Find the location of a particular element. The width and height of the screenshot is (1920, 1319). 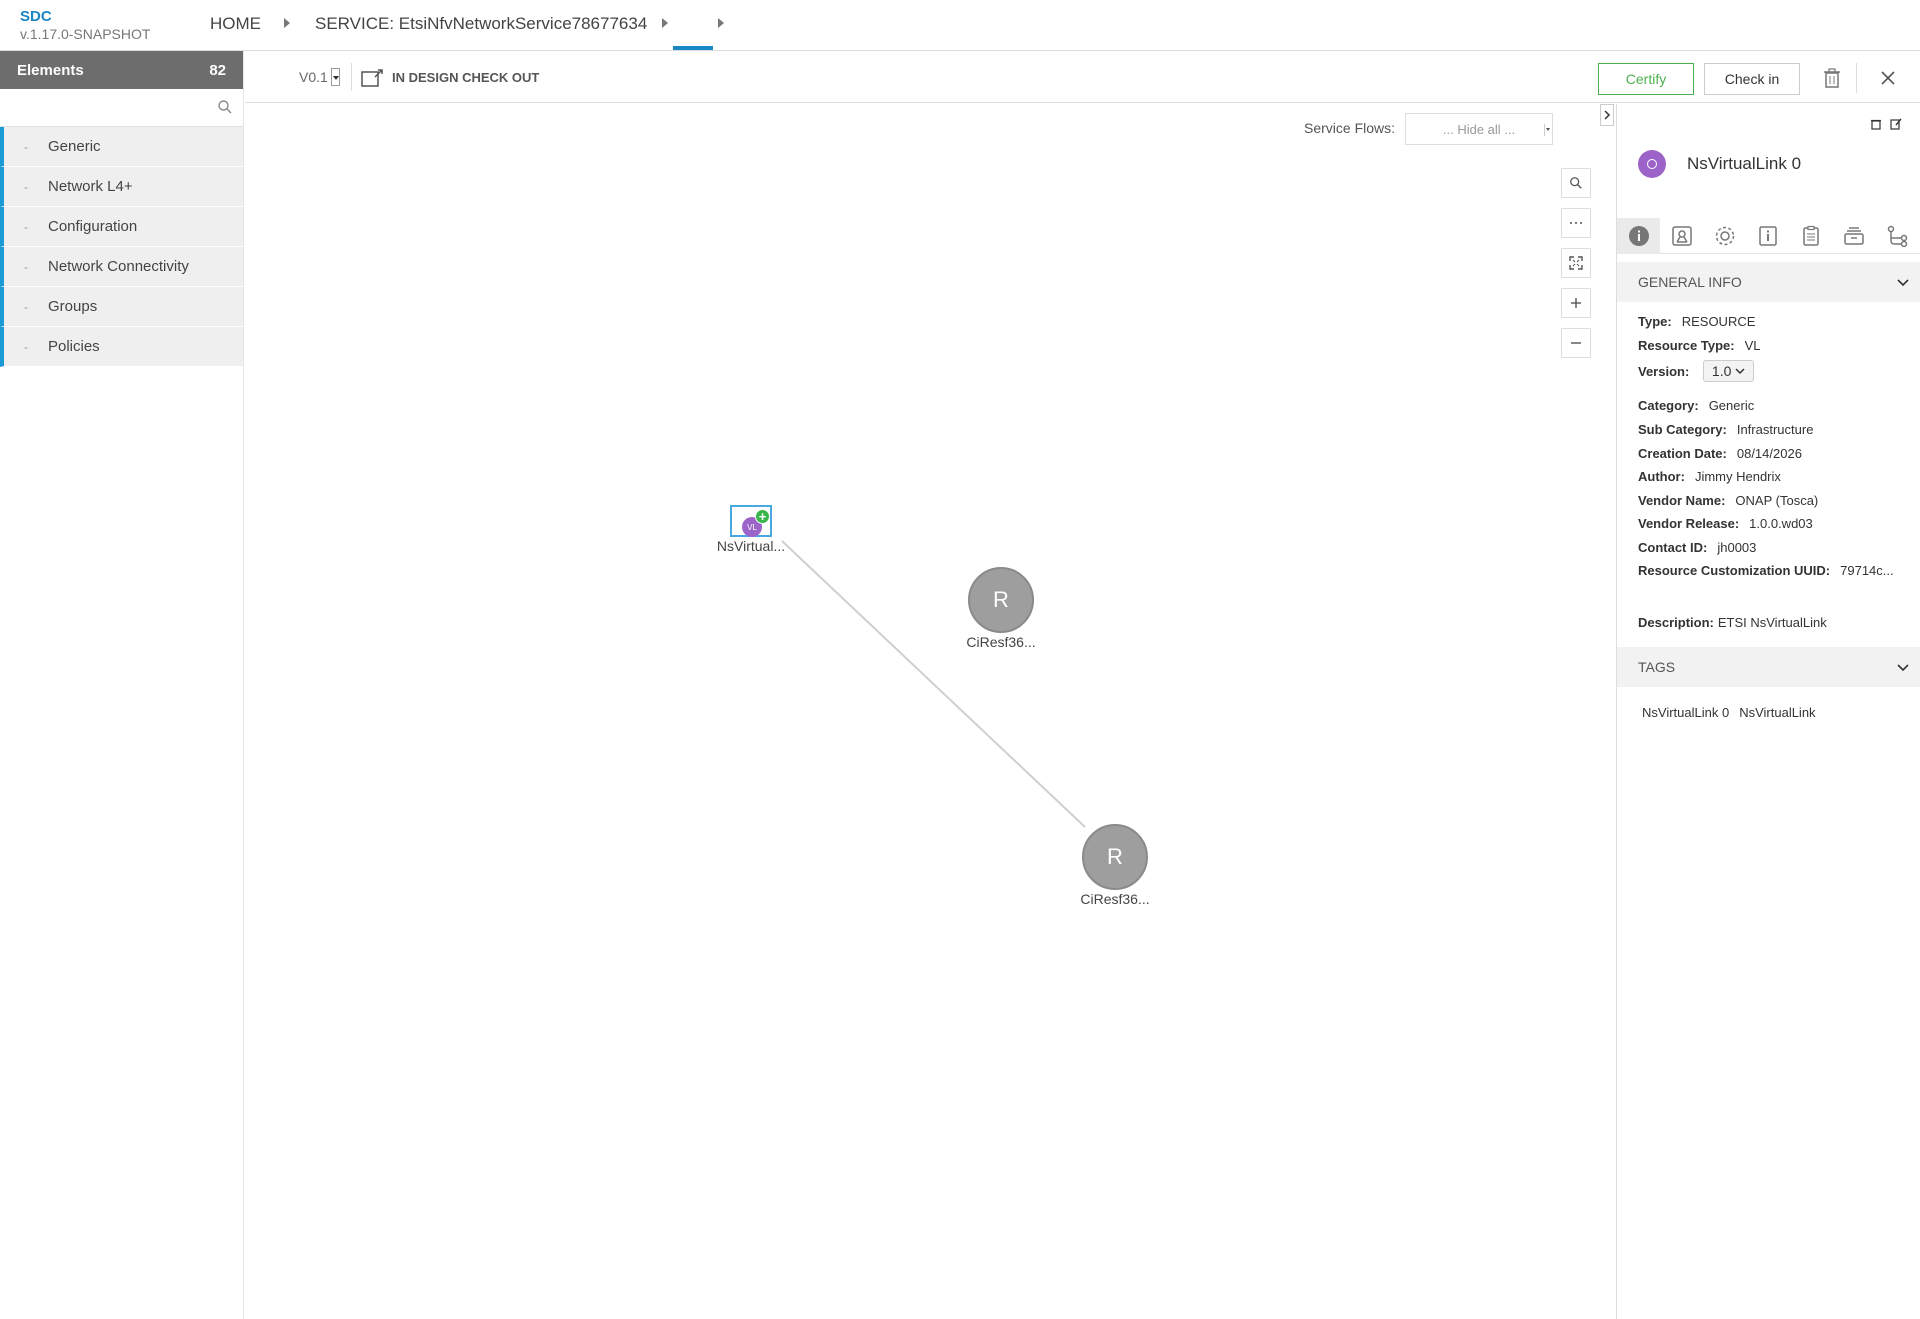

info-description: Description: ETSI NsVirtualLink is located at coordinates (1732, 622).